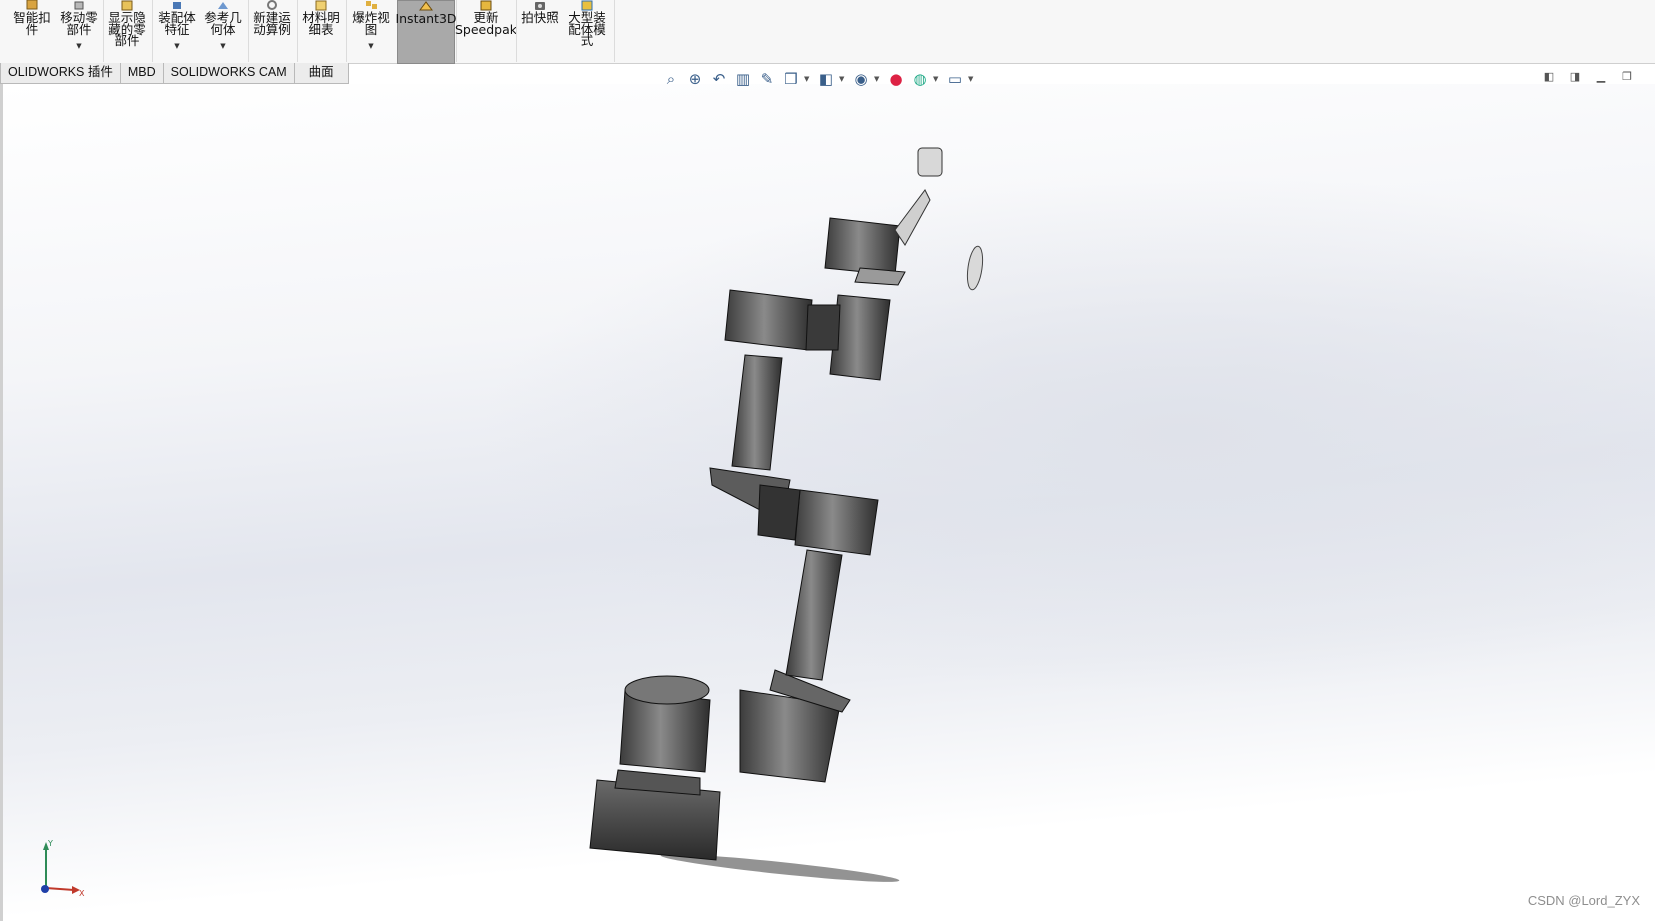  I want to click on bill-of-materials-icon, so click(321, 5).